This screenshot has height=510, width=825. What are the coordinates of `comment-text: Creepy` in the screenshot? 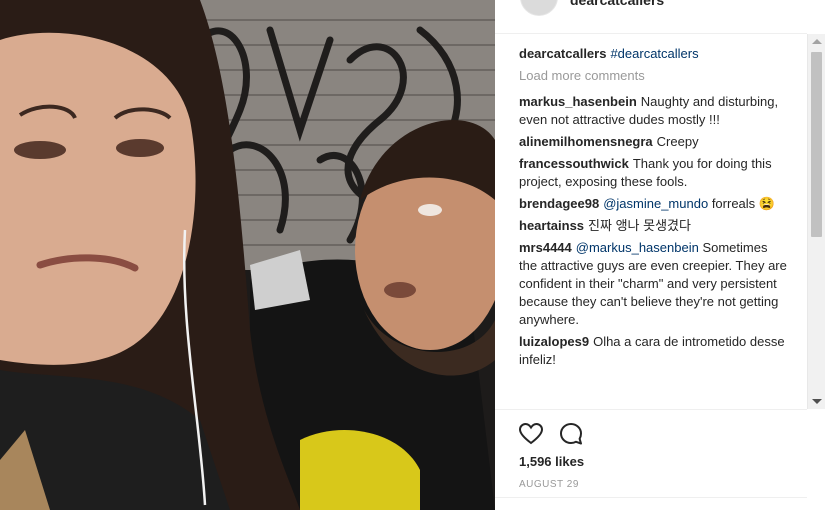 It's located at (677, 141).